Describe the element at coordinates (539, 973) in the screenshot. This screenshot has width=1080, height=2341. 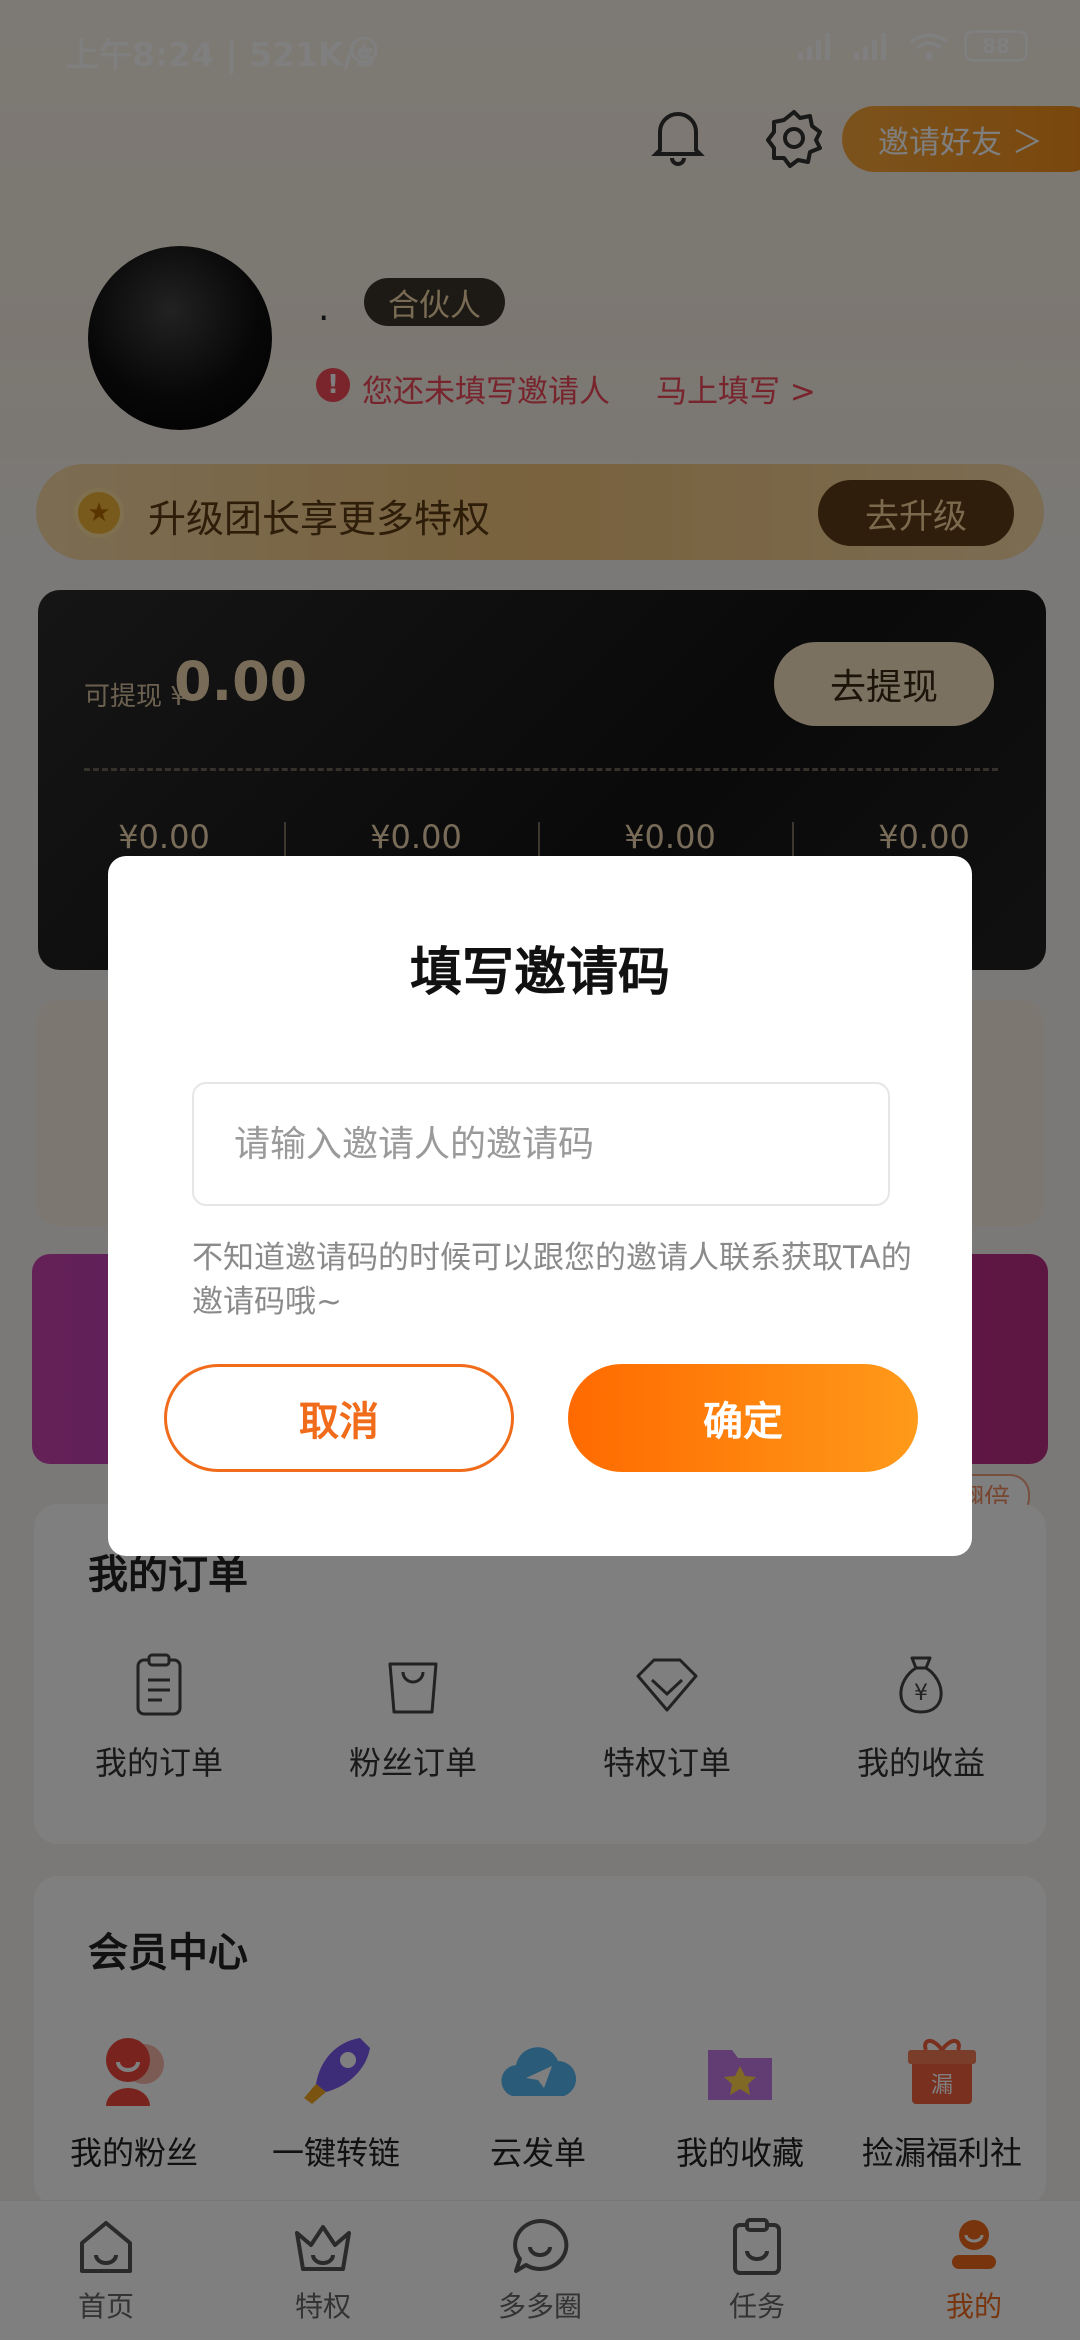
I see `dialog-title: 填写邀请码` at that location.